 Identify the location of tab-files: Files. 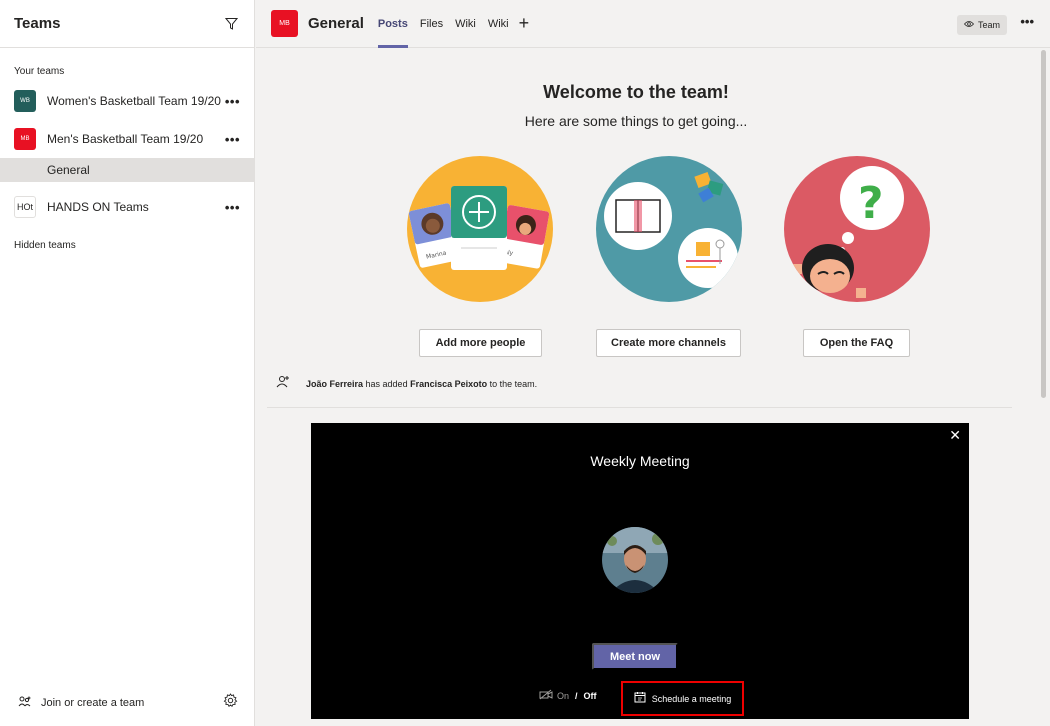
(431, 24).